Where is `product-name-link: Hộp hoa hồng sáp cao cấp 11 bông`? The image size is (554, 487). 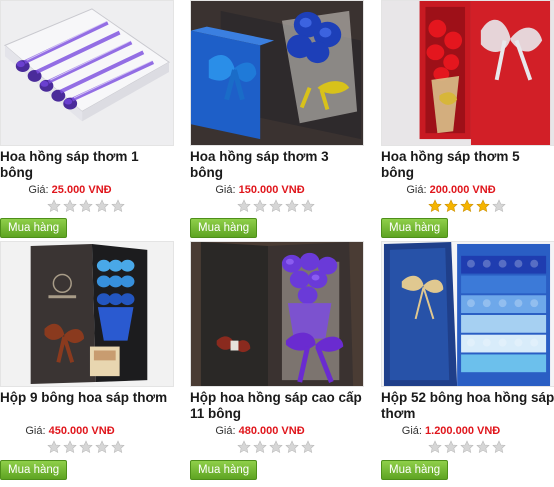 product-name-link: Hộp hoa hồng sáp cao cấp 11 bông is located at coordinates (277, 406).